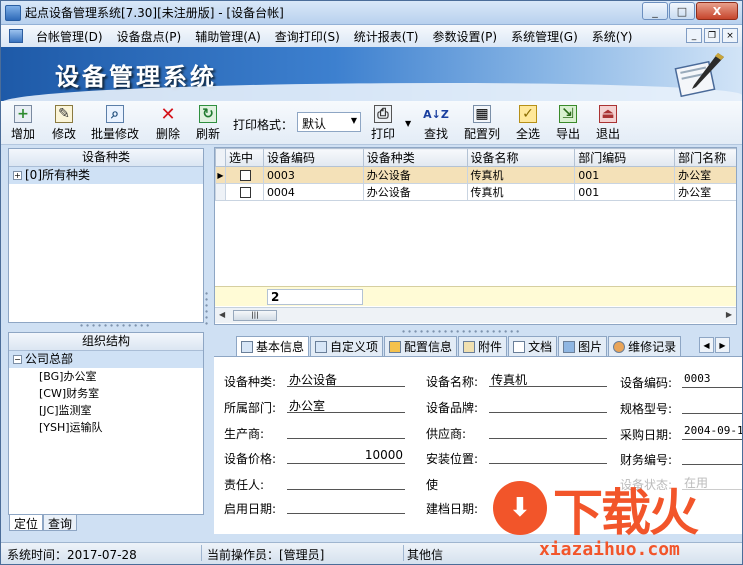 This screenshot has height=565, width=743. Describe the element at coordinates (608, 123) in the screenshot. I see `exit-button: ⏏ 退出` at that location.